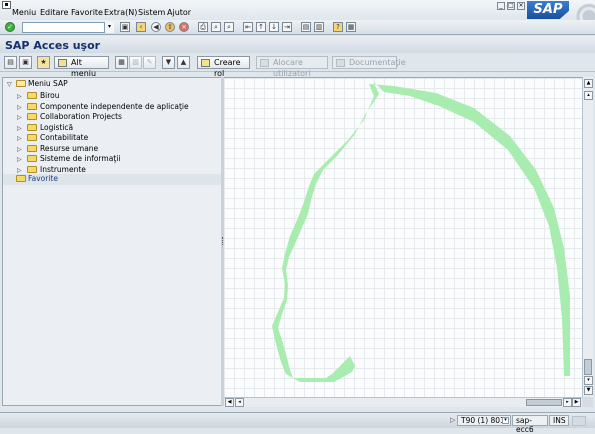 The image size is (595, 434). What do you see at coordinates (149, 62) in the screenshot?
I see `change-favorite-icon: ✎` at bounding box center [149, 62].